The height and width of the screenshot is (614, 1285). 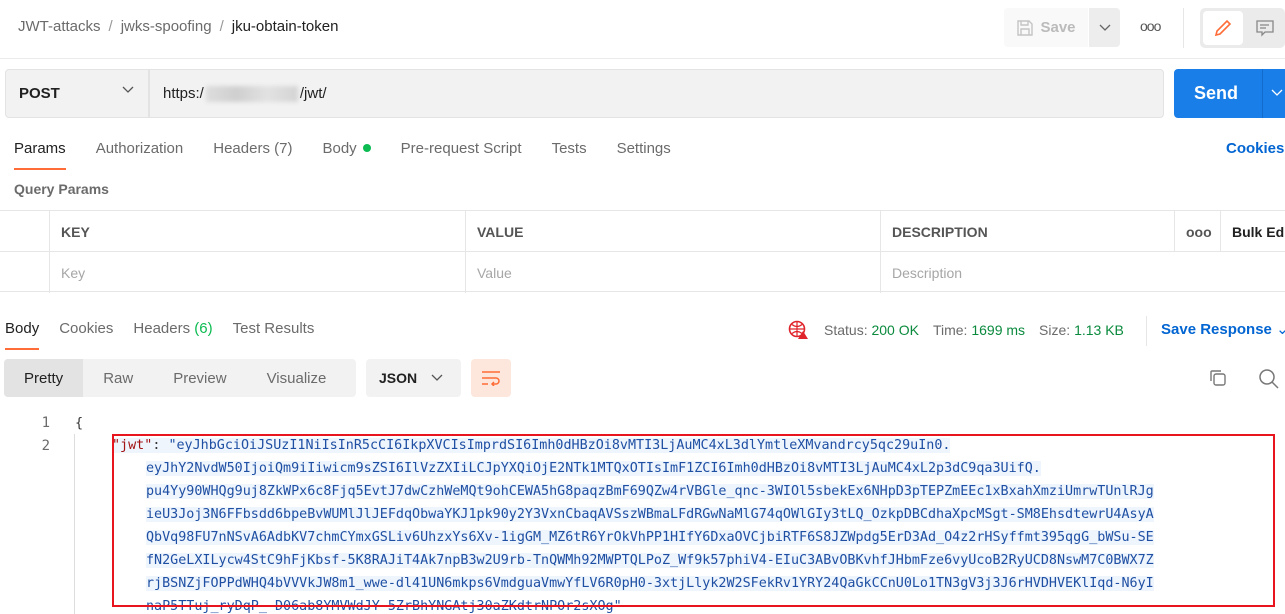 I want to click on wrap-icon, so click(x=491, y=378).